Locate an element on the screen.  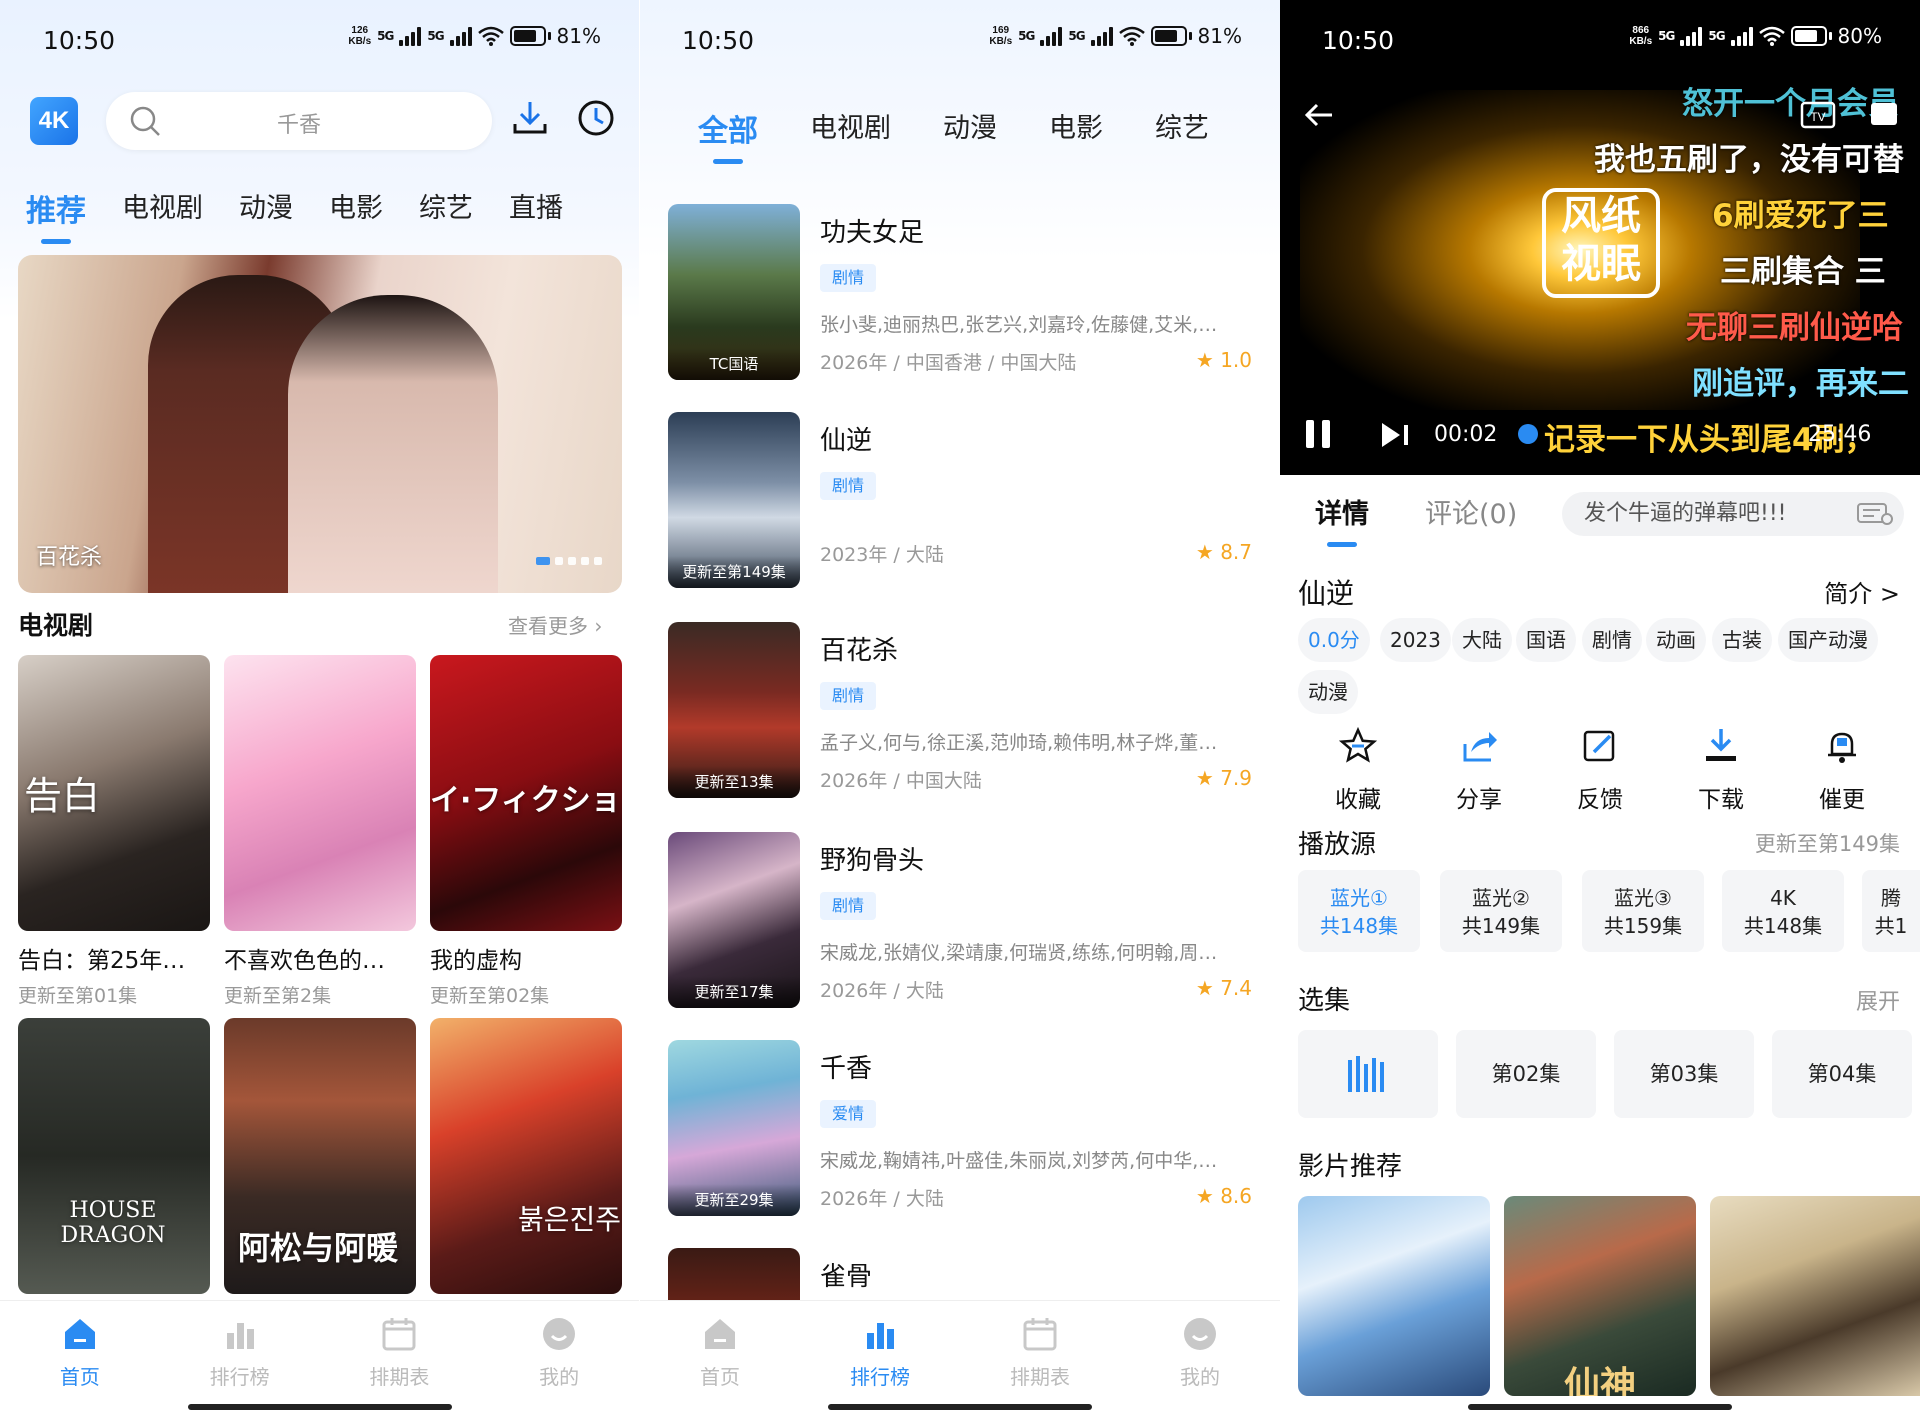
danmaku-settings-icon is located at coordinates (1875, 514).